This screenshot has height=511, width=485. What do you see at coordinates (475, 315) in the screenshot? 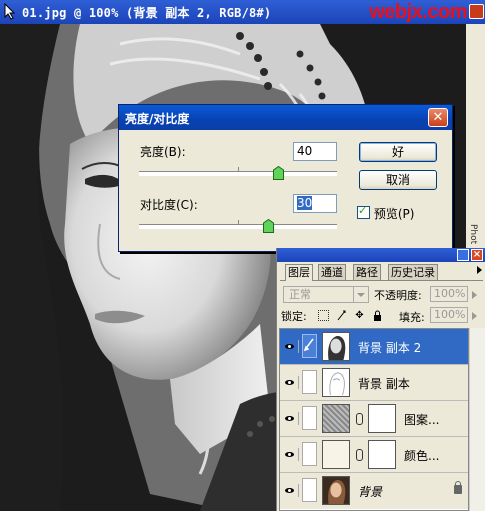
I see `fill-slider-arrow-icon` at bounding box center [475, 315].